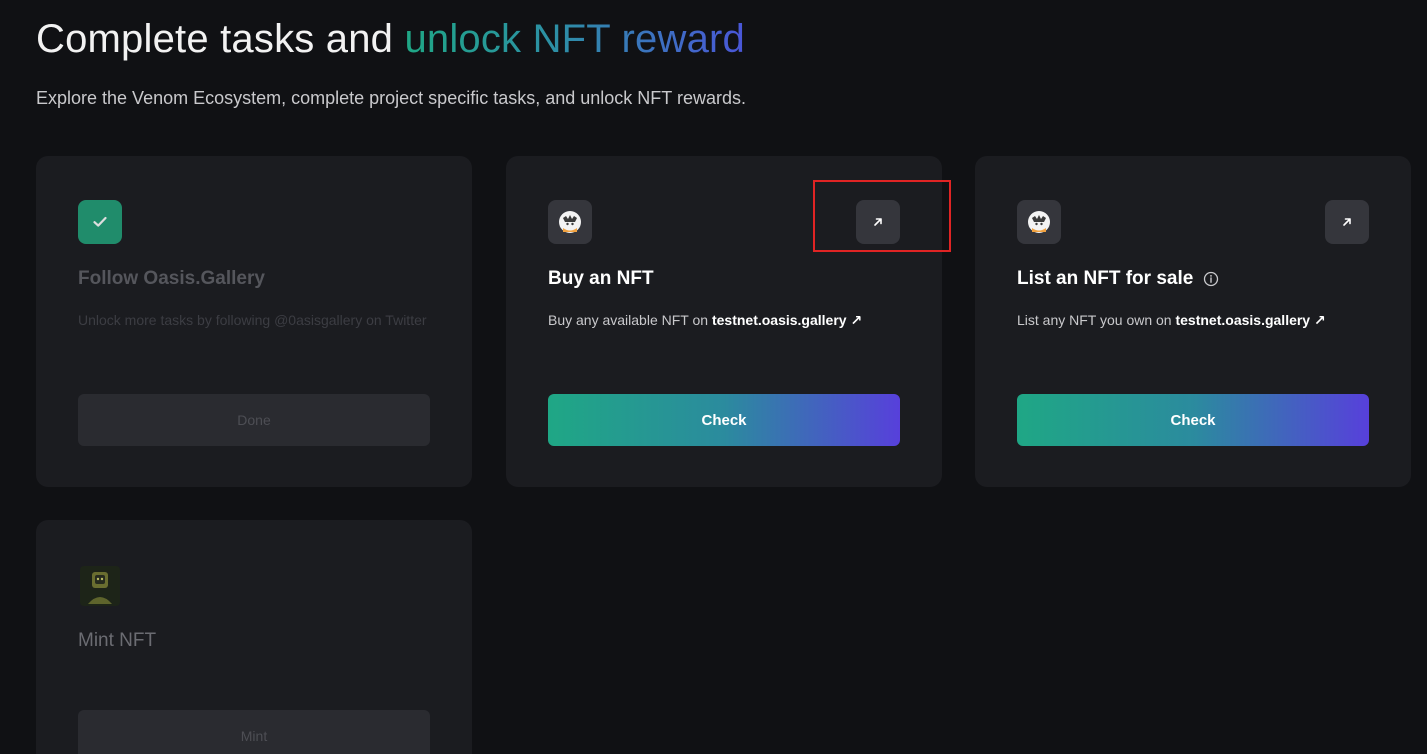 The height and width of the screenshot is (754, 1427). Describe the element at coordinates (574, 39) in the screenshot. I see `page-title-highlight: unlock NFT reward` at that location.